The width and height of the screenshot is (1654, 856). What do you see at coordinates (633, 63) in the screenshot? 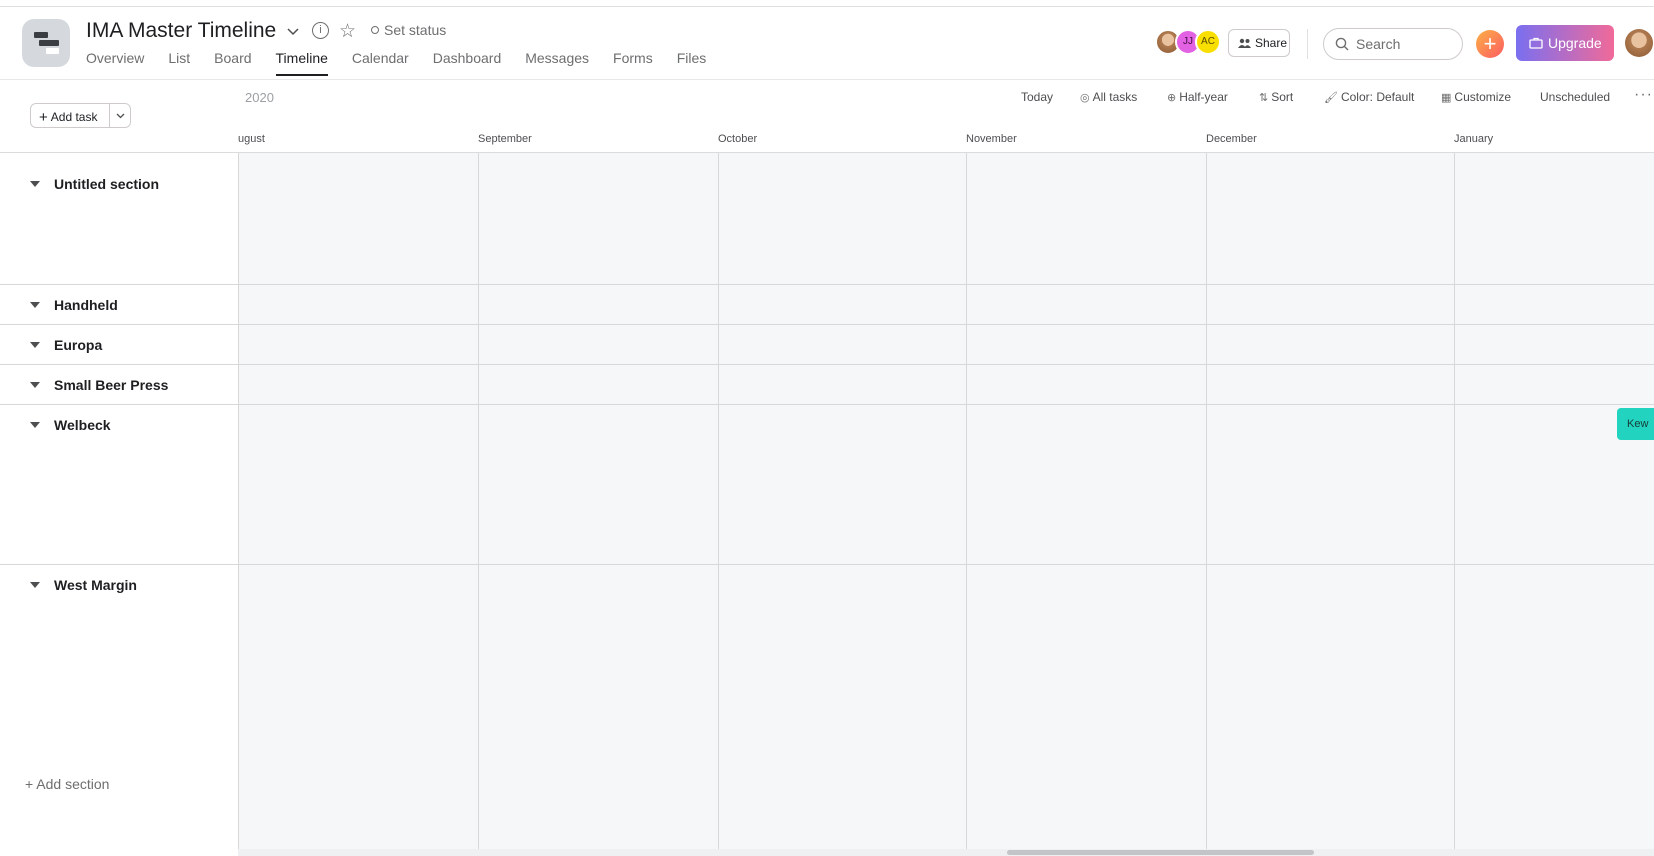
I see `tab-forms: Forms` at bounding box center [633, 63].